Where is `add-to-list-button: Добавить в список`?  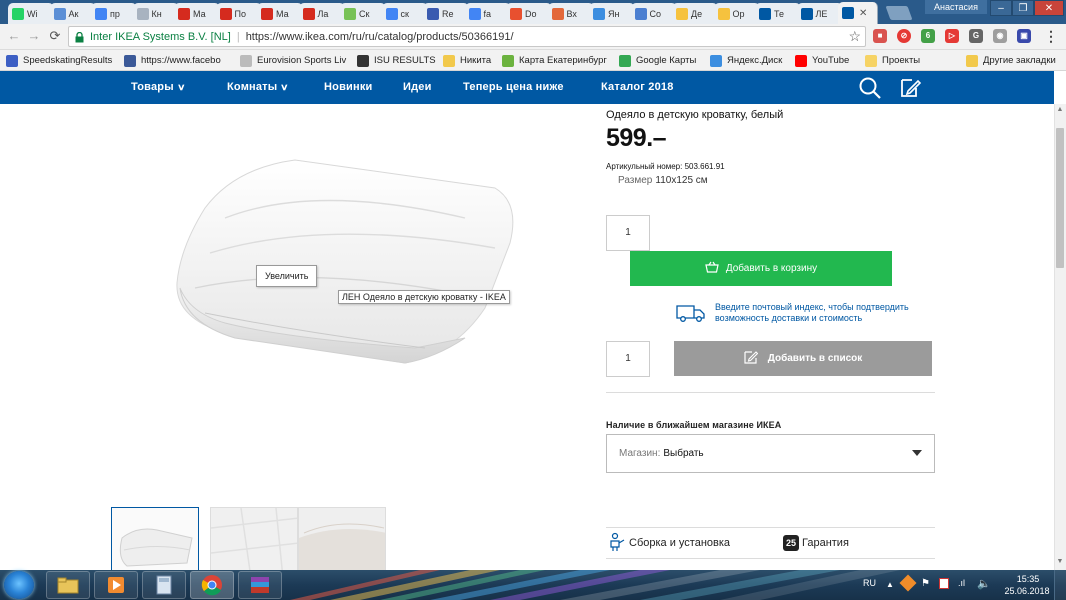
add-to-list-button: Добавить в список is located at coordinates (803, 358).